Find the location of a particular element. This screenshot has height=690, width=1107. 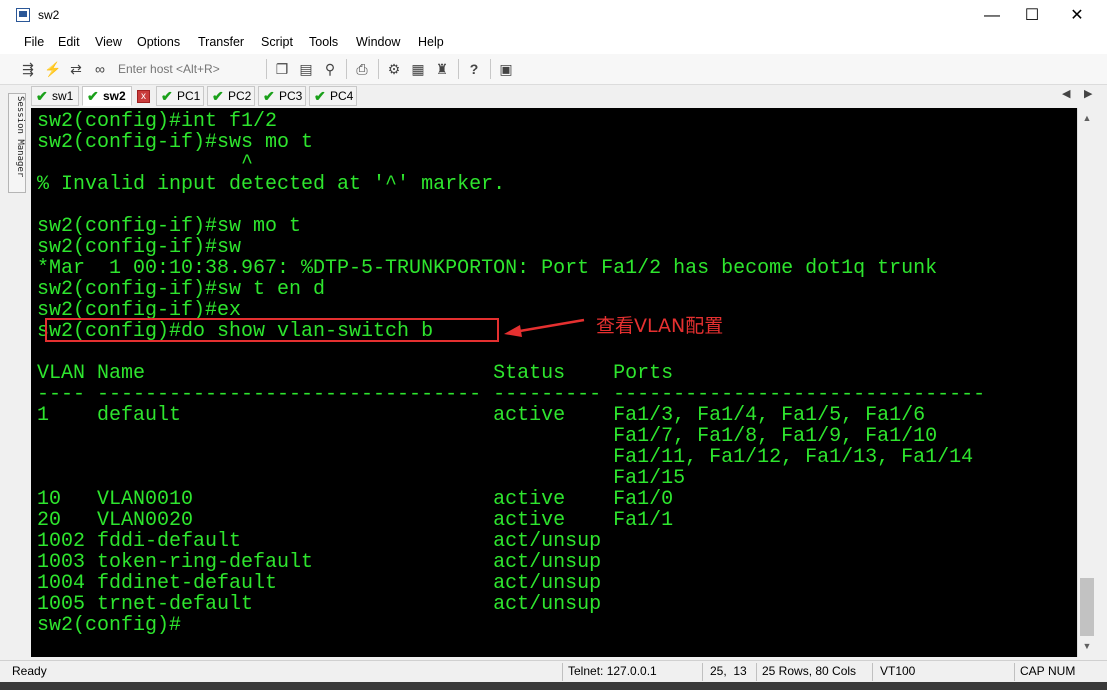

close-button: ✕ is located at coordinates (1077, 15).